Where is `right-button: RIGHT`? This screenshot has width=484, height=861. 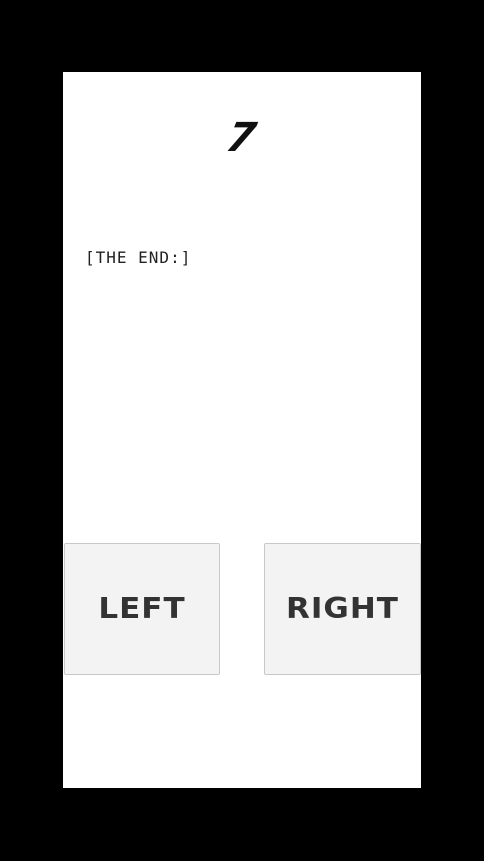 right-button: RIGHT is located at coordinates (342, 609).